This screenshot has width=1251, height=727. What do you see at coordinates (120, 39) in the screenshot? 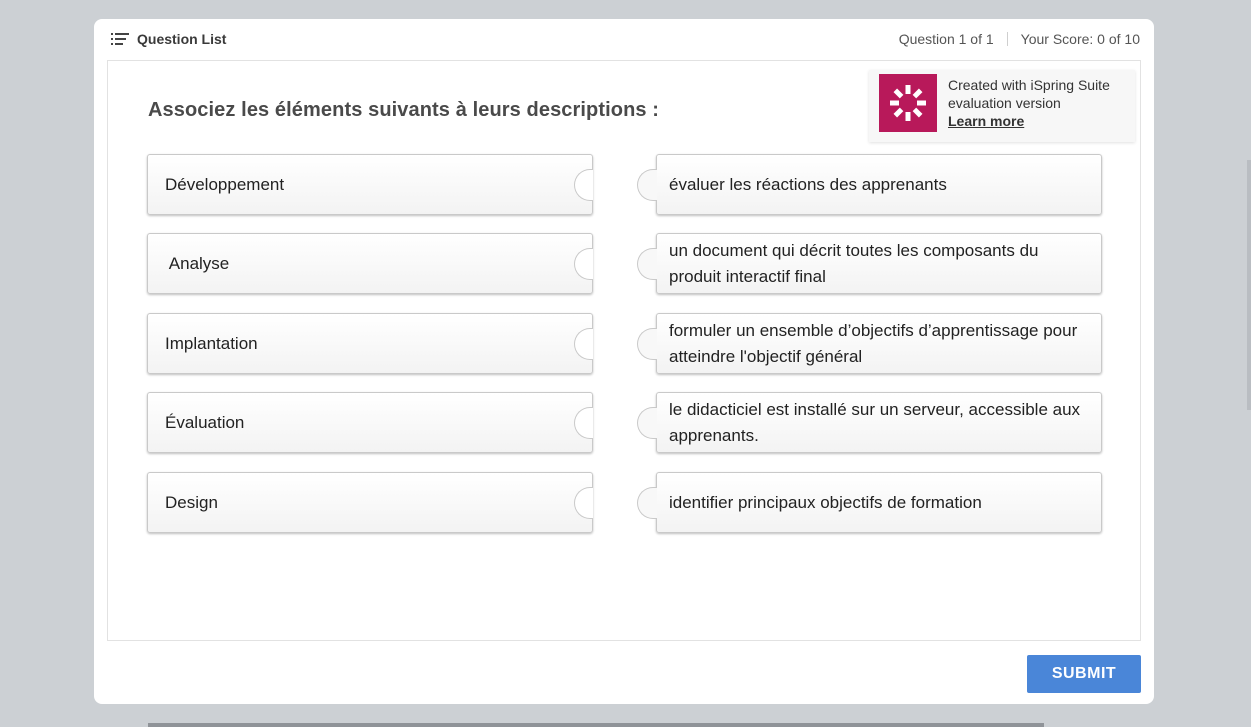
I see `list-icon` at bounding box center [120, 39].